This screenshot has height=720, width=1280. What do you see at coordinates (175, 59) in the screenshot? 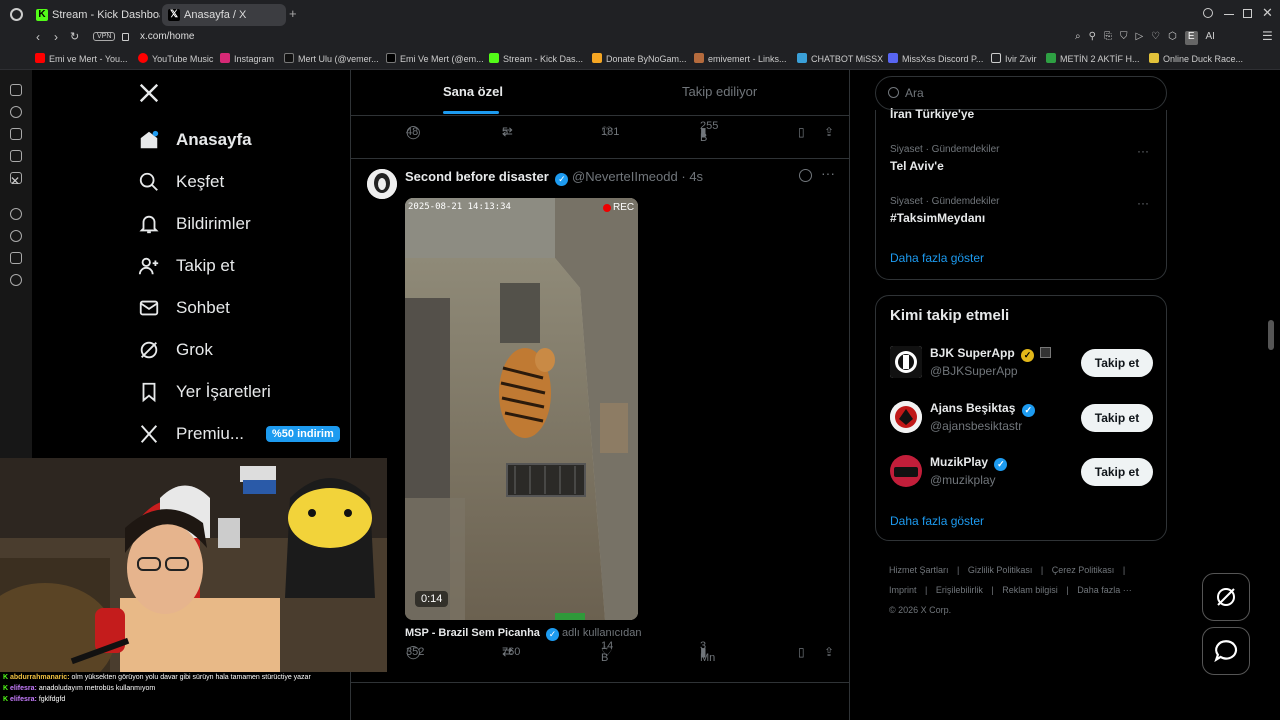
I see `bookmark-item: YouTube Music` at bounding box center [175, 59].